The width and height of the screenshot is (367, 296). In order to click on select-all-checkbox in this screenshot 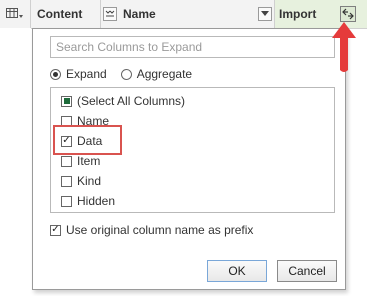, I will do `click(66, 101)`.